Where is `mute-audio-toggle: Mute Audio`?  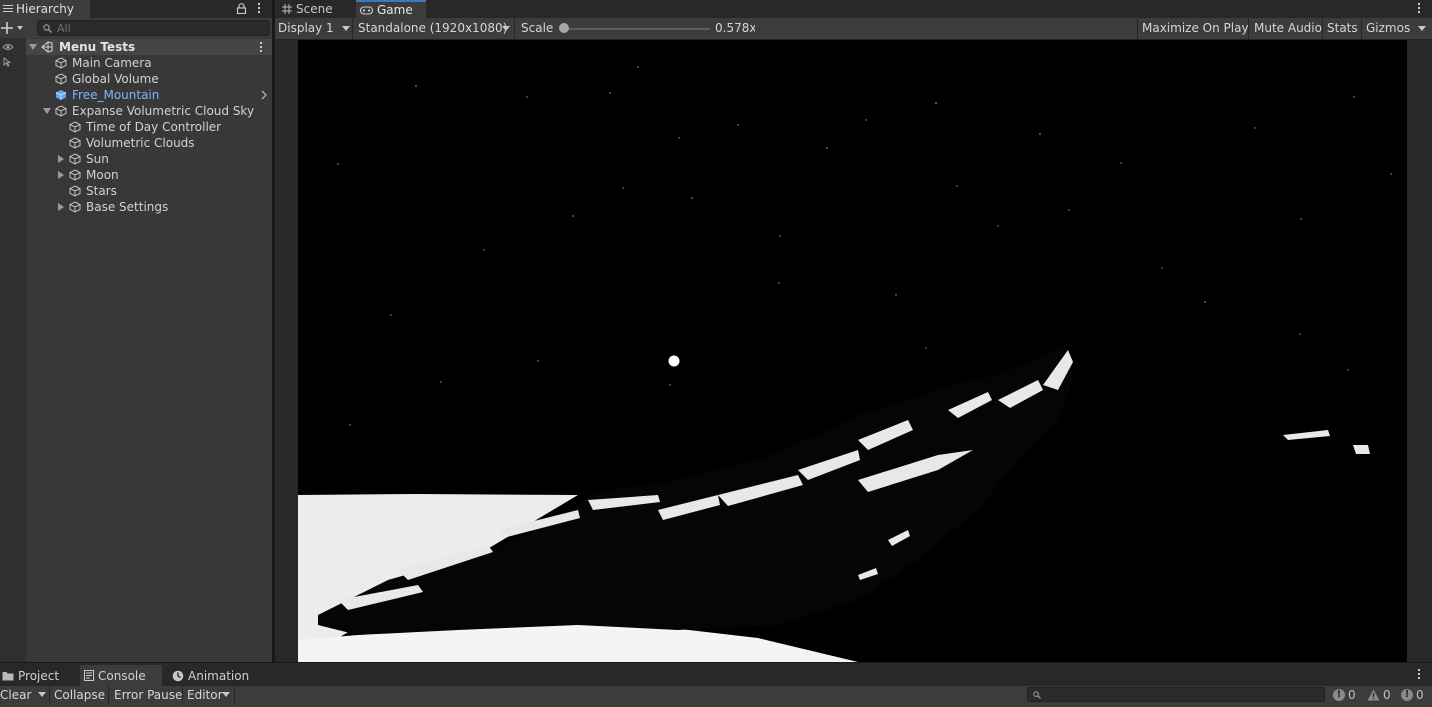
mute-audio-toggle: Mute Audio is located at coordinates (1288, 28).